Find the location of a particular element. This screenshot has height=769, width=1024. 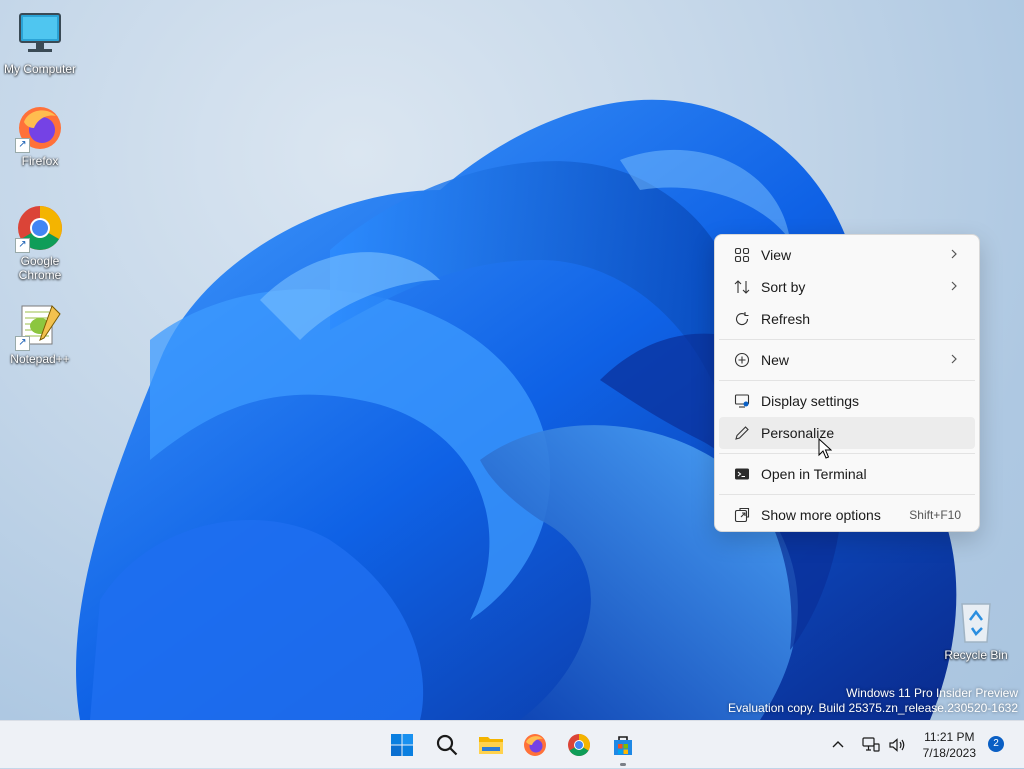

menu-item-personalize: Personalize is located at coordinates (847, 433).